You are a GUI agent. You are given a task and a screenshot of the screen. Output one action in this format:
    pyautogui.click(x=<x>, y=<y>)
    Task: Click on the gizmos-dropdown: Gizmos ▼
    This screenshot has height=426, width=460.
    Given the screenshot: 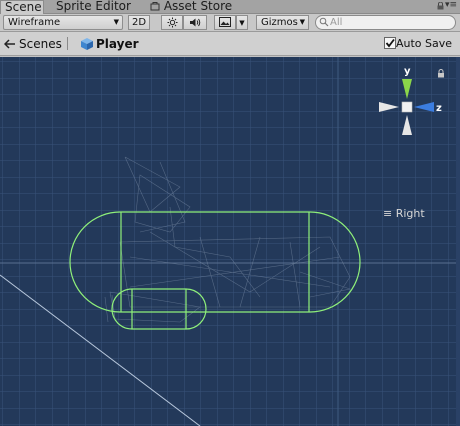 What is the action you would take?
    pyautogui.click(x=282, y=22)
    